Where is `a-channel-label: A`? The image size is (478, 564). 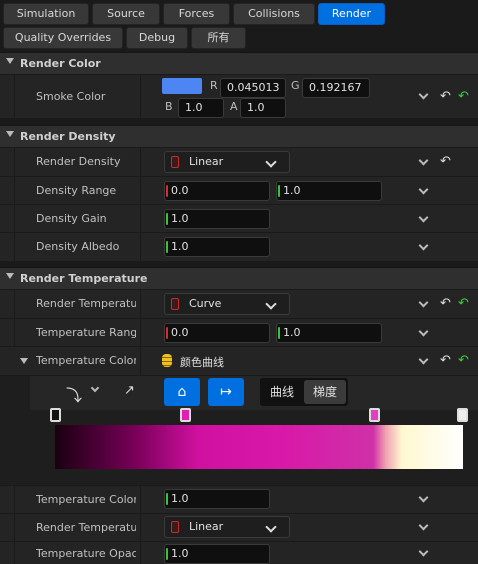 a-channel-label: A is located at coordinates (234, 106).